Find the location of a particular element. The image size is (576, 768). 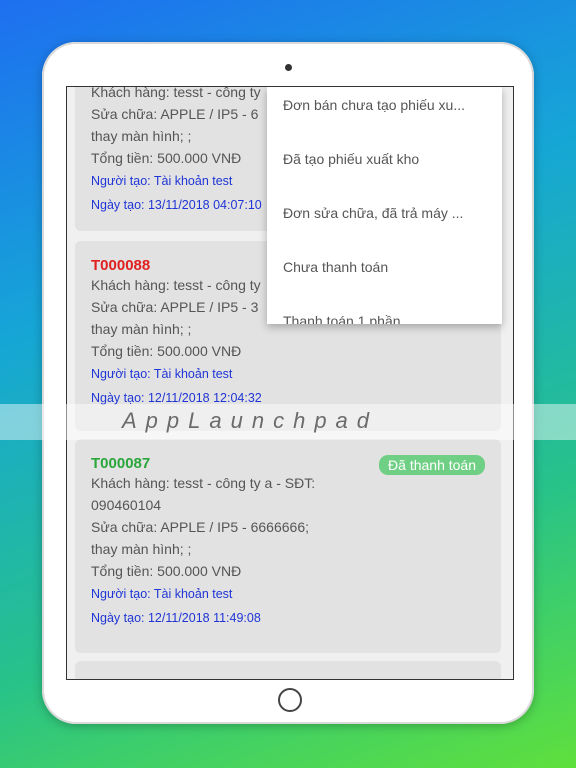

paid-status-badge: Đã thanh toán is located at coordinates (432, 465).